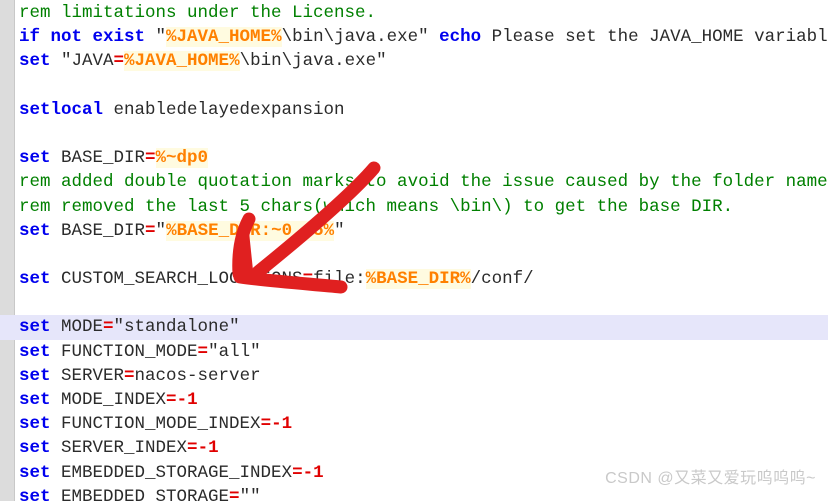 The height and width of the screenshot is (501, 828). Describe the element at coordinates (414, 13) in the screenshot. I see `code-line: rem limitations under the License.` at that location.